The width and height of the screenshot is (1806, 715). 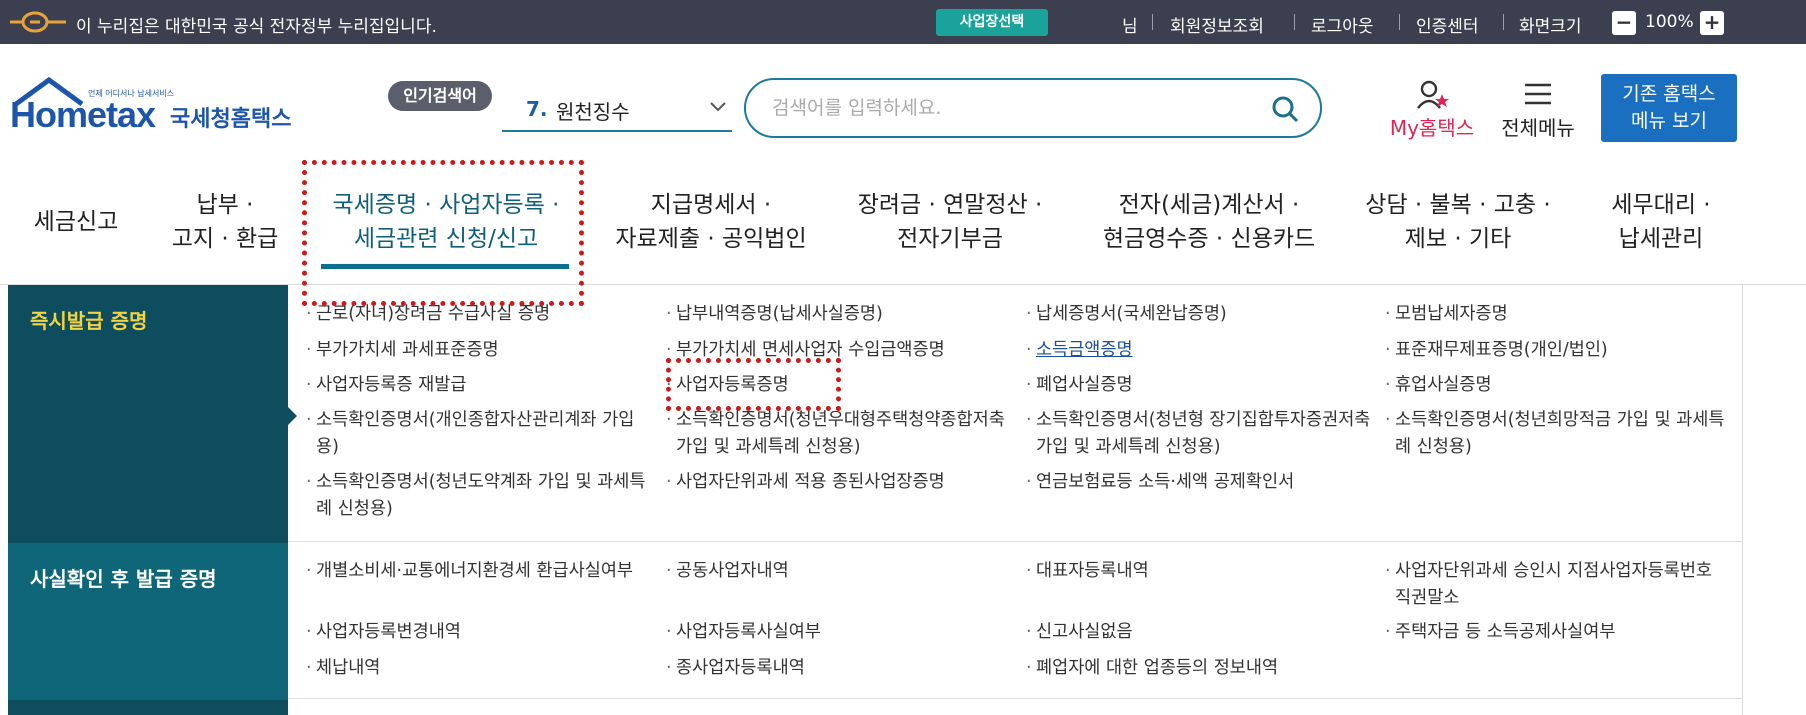 I want to click on logout-link: 로그아웃, so click(x=1342, y=24).